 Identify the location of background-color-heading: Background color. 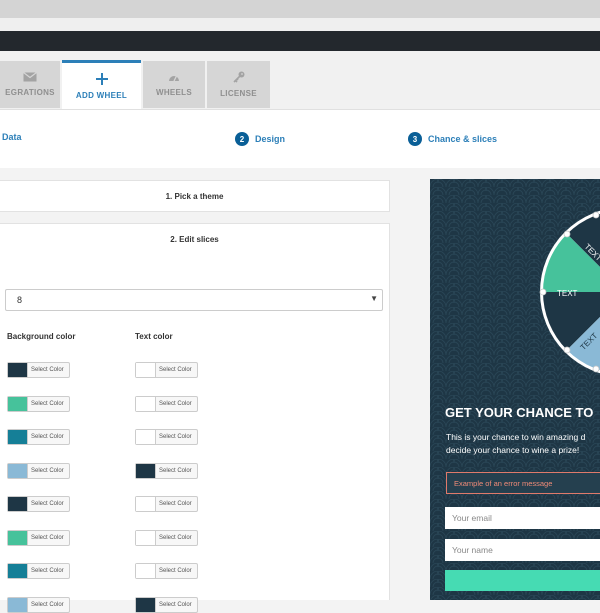
(41, 336).